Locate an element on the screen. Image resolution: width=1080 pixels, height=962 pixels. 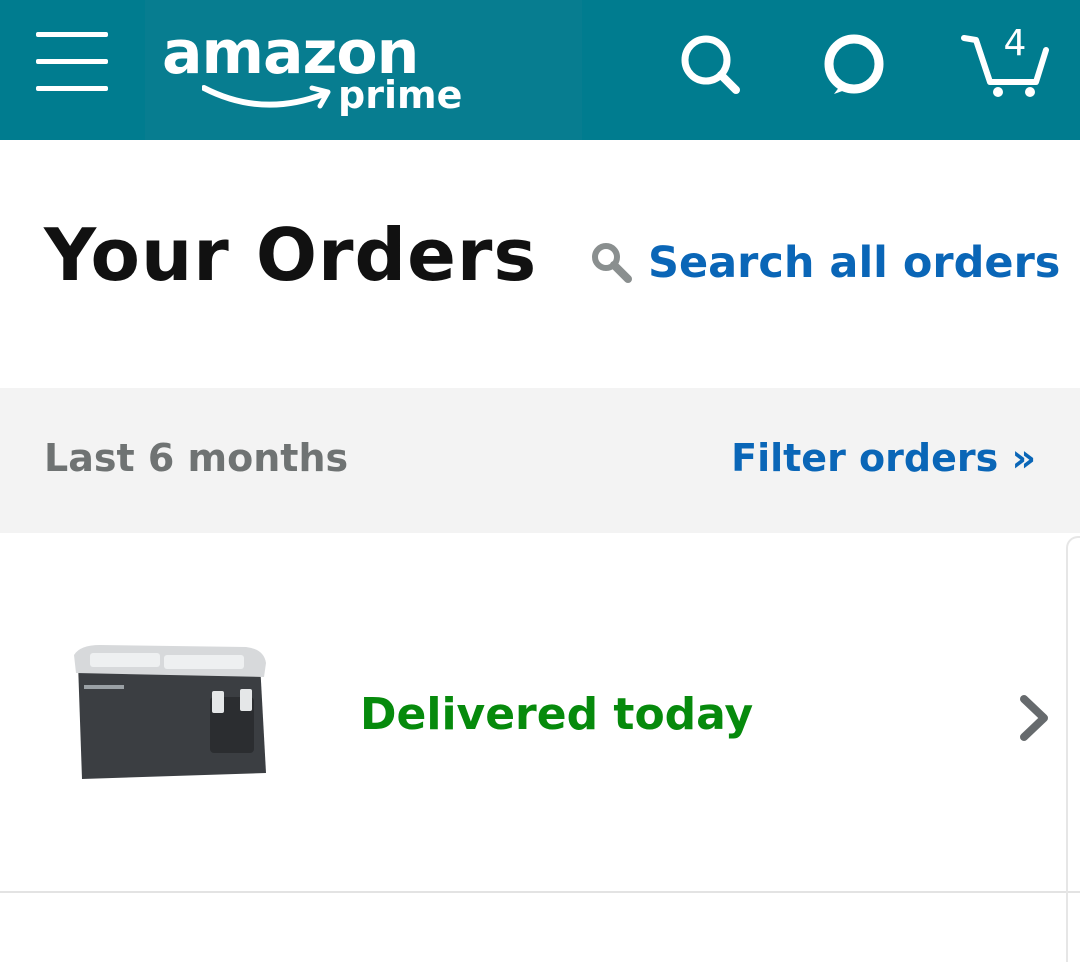
menu-icon is located at coordinates (72, 62).